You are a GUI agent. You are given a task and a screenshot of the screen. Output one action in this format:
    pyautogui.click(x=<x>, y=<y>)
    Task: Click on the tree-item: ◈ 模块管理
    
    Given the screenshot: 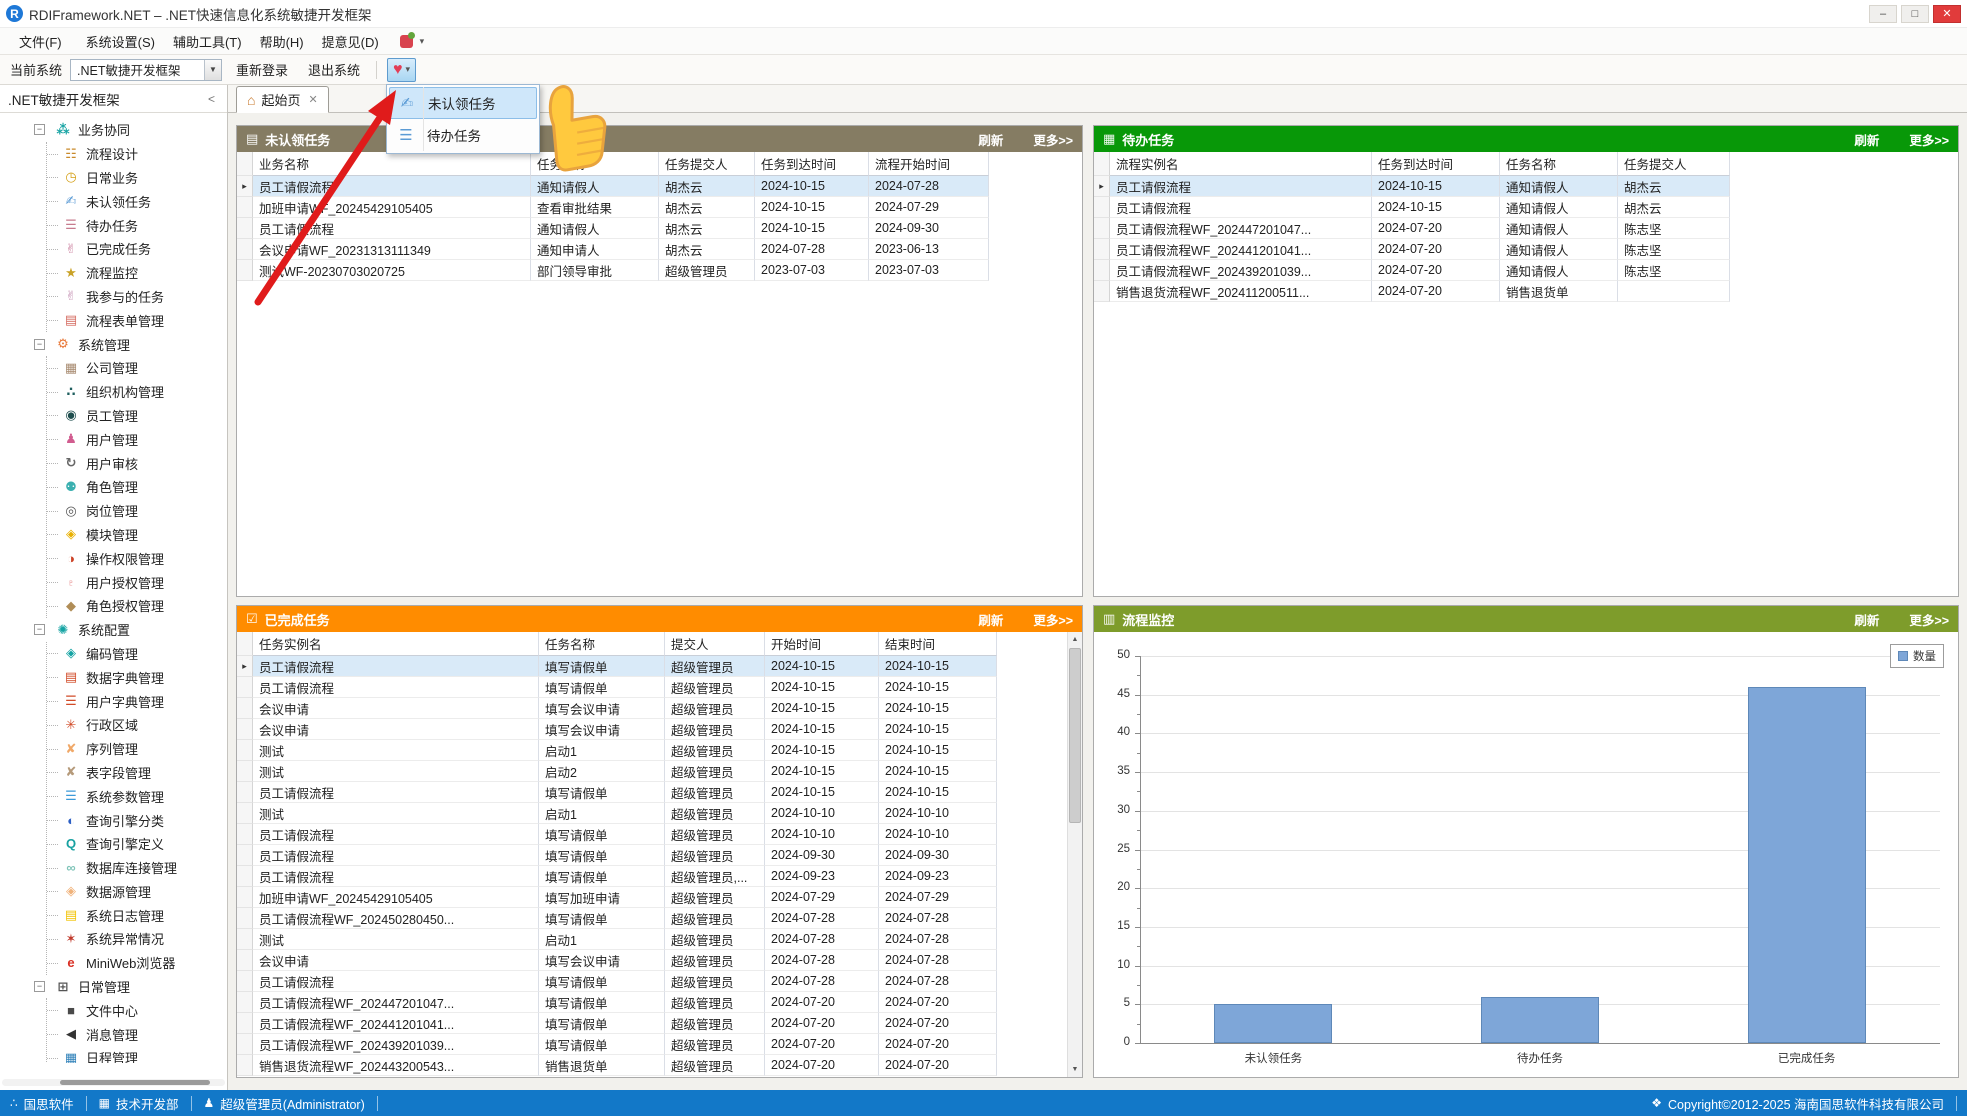 What is the action you would take?
    pyautogui.click(x=137, y=535)
    